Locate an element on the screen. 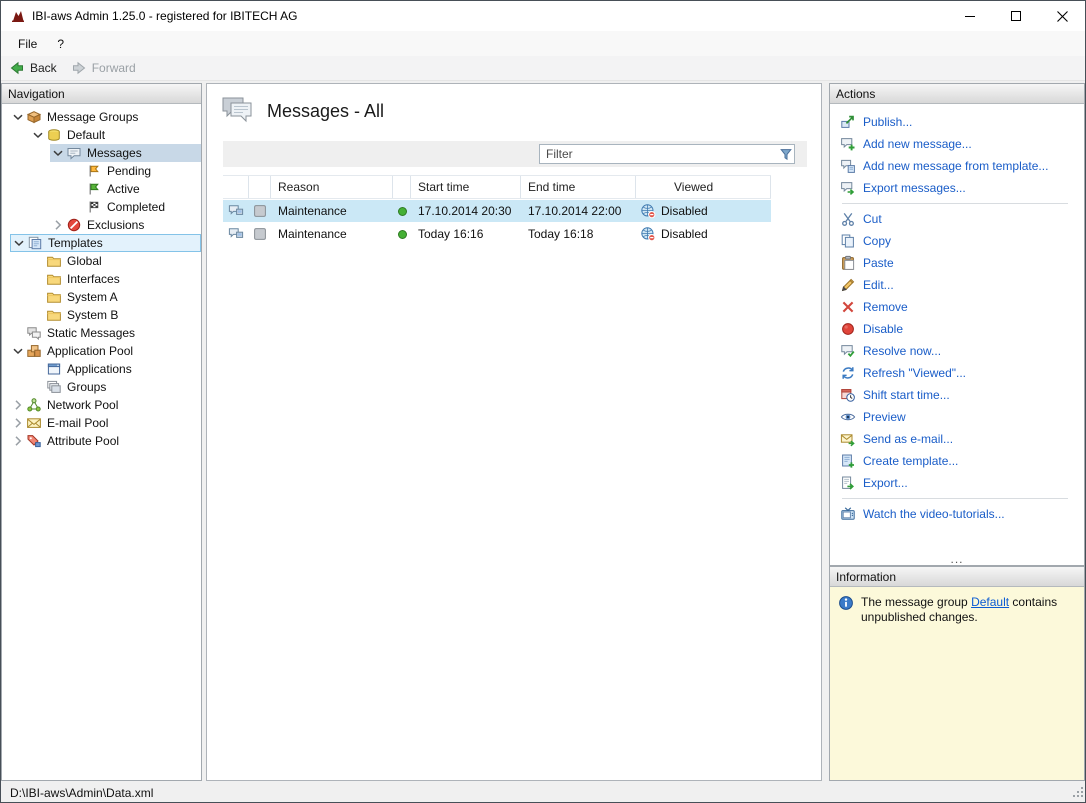 Image resolution: width=1086 pixels, height=803 pixels. tree-item-active: Active is located at coordinates (135, 189).